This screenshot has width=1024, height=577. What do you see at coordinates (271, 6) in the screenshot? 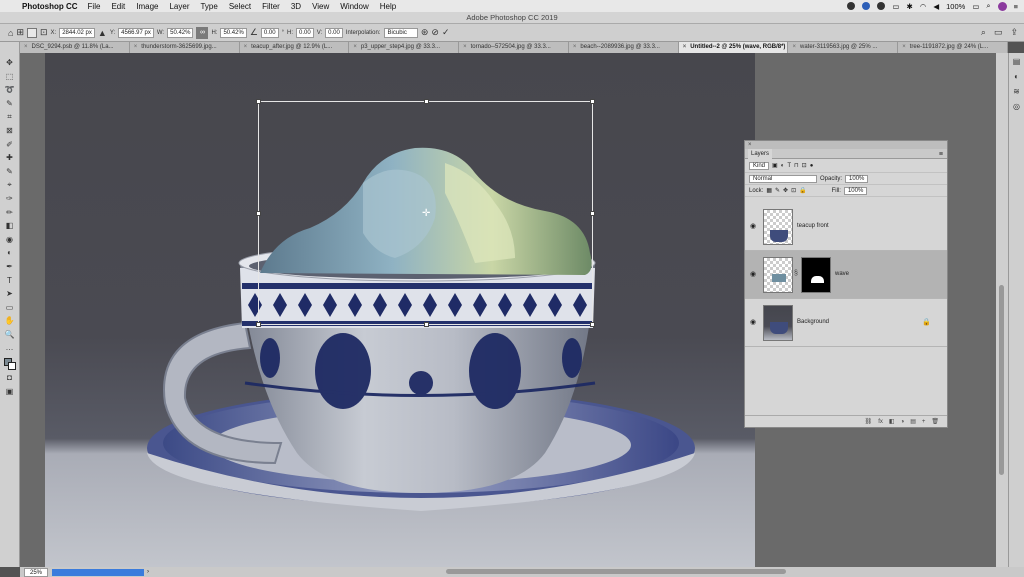
I see `menu-filter: Filter` at bounding box center [271, 6].